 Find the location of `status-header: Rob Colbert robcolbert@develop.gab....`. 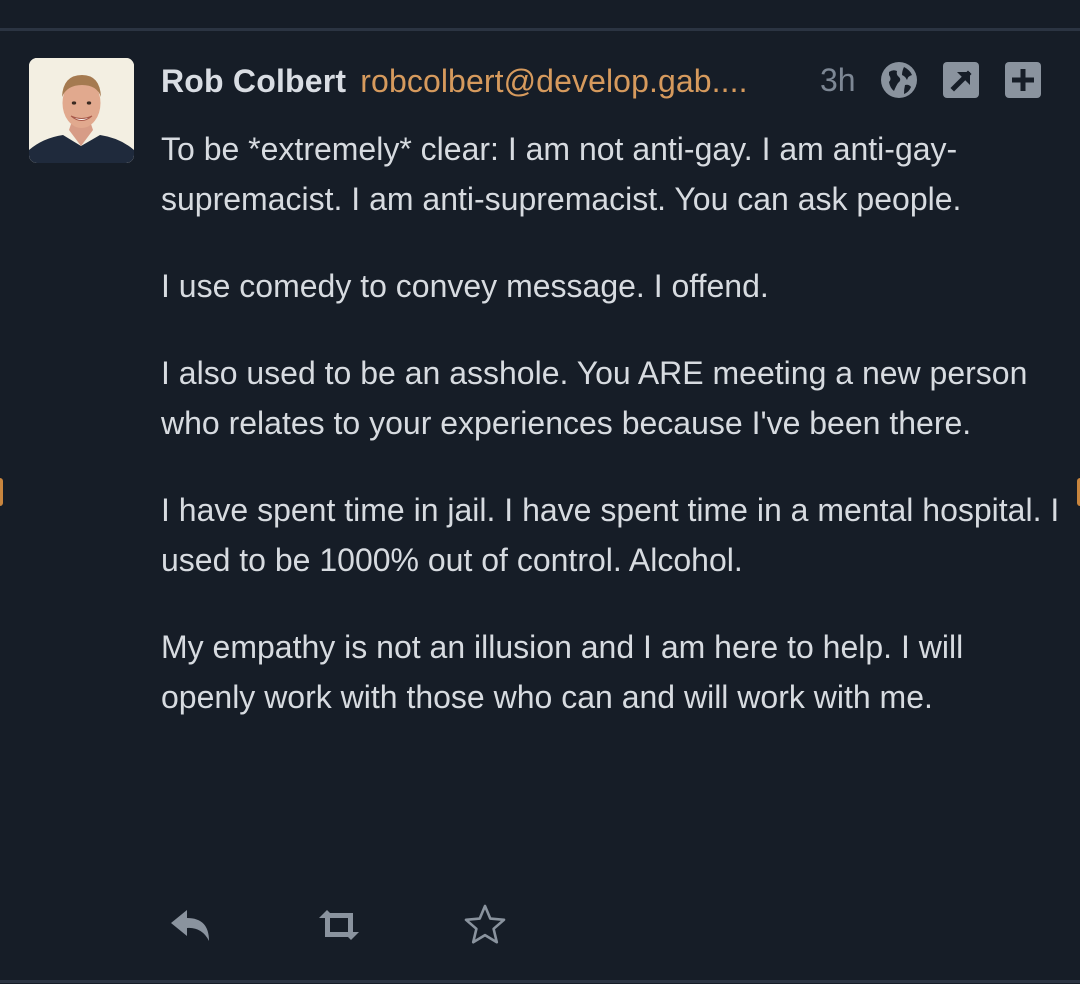

status-header: Rob Colbert robcolbert@develop.gab.... is located at coordinates (454, 81).